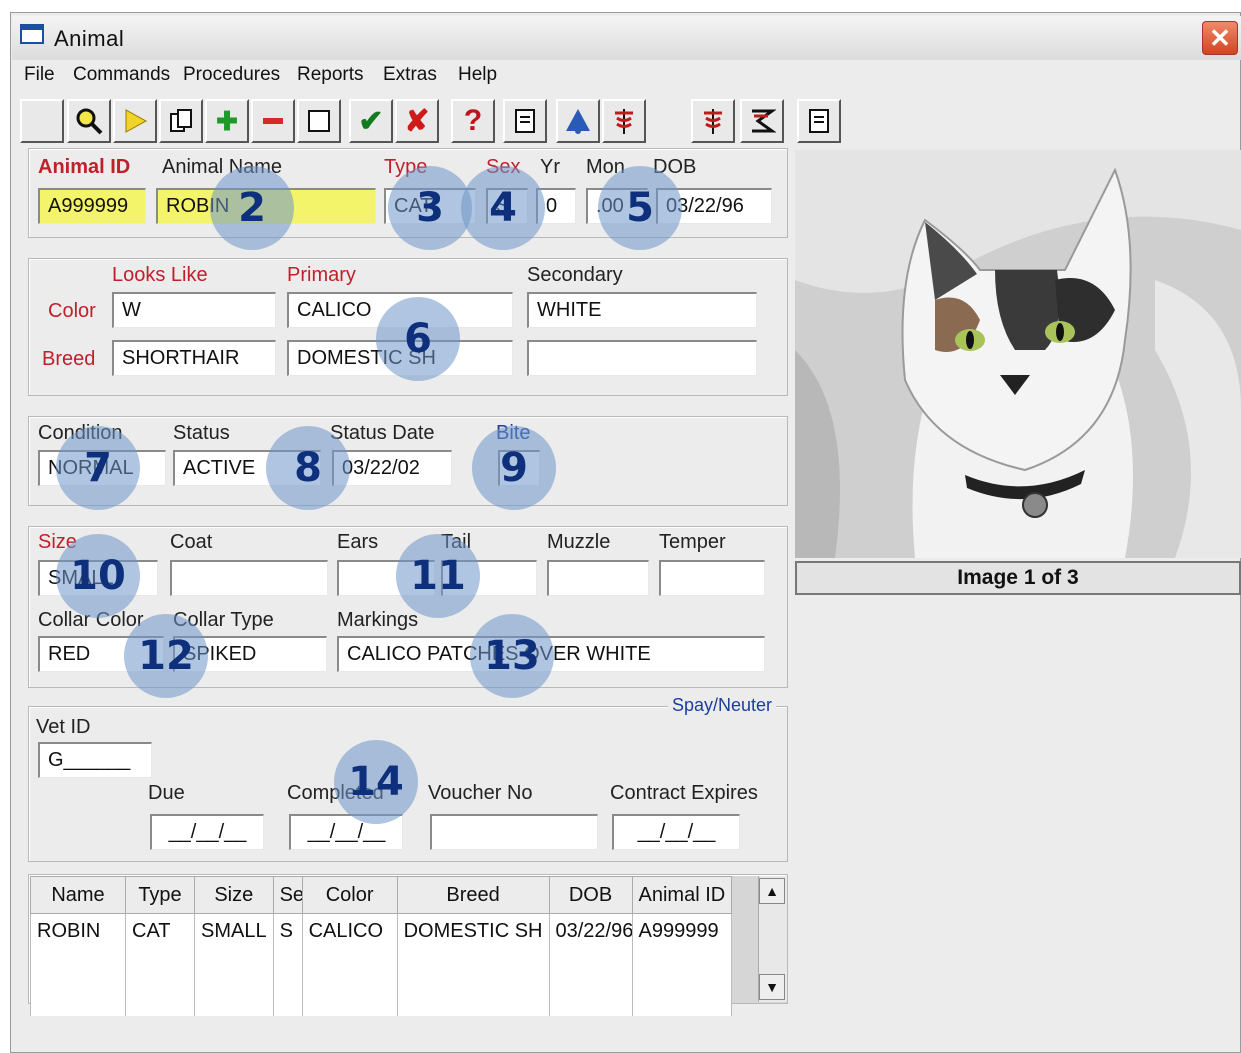 This screenshot has width=1241, height=1053. What do you see at coordinates (473, 930) in the screenshot?
I see `grid-cell-breed: DOMESTIC SH` at bounding box center [473, 930].